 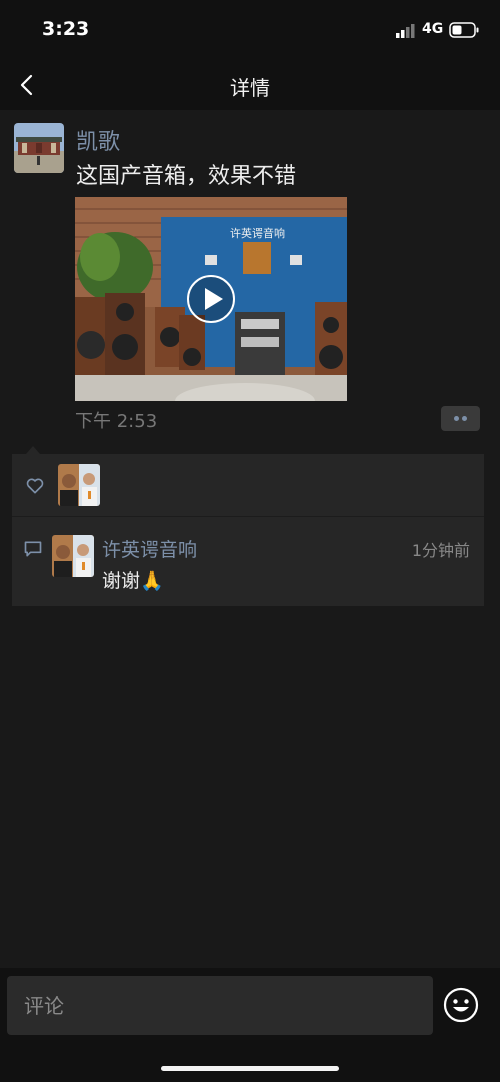 I want to click on home-indicator, so click(x=250, y=1068).